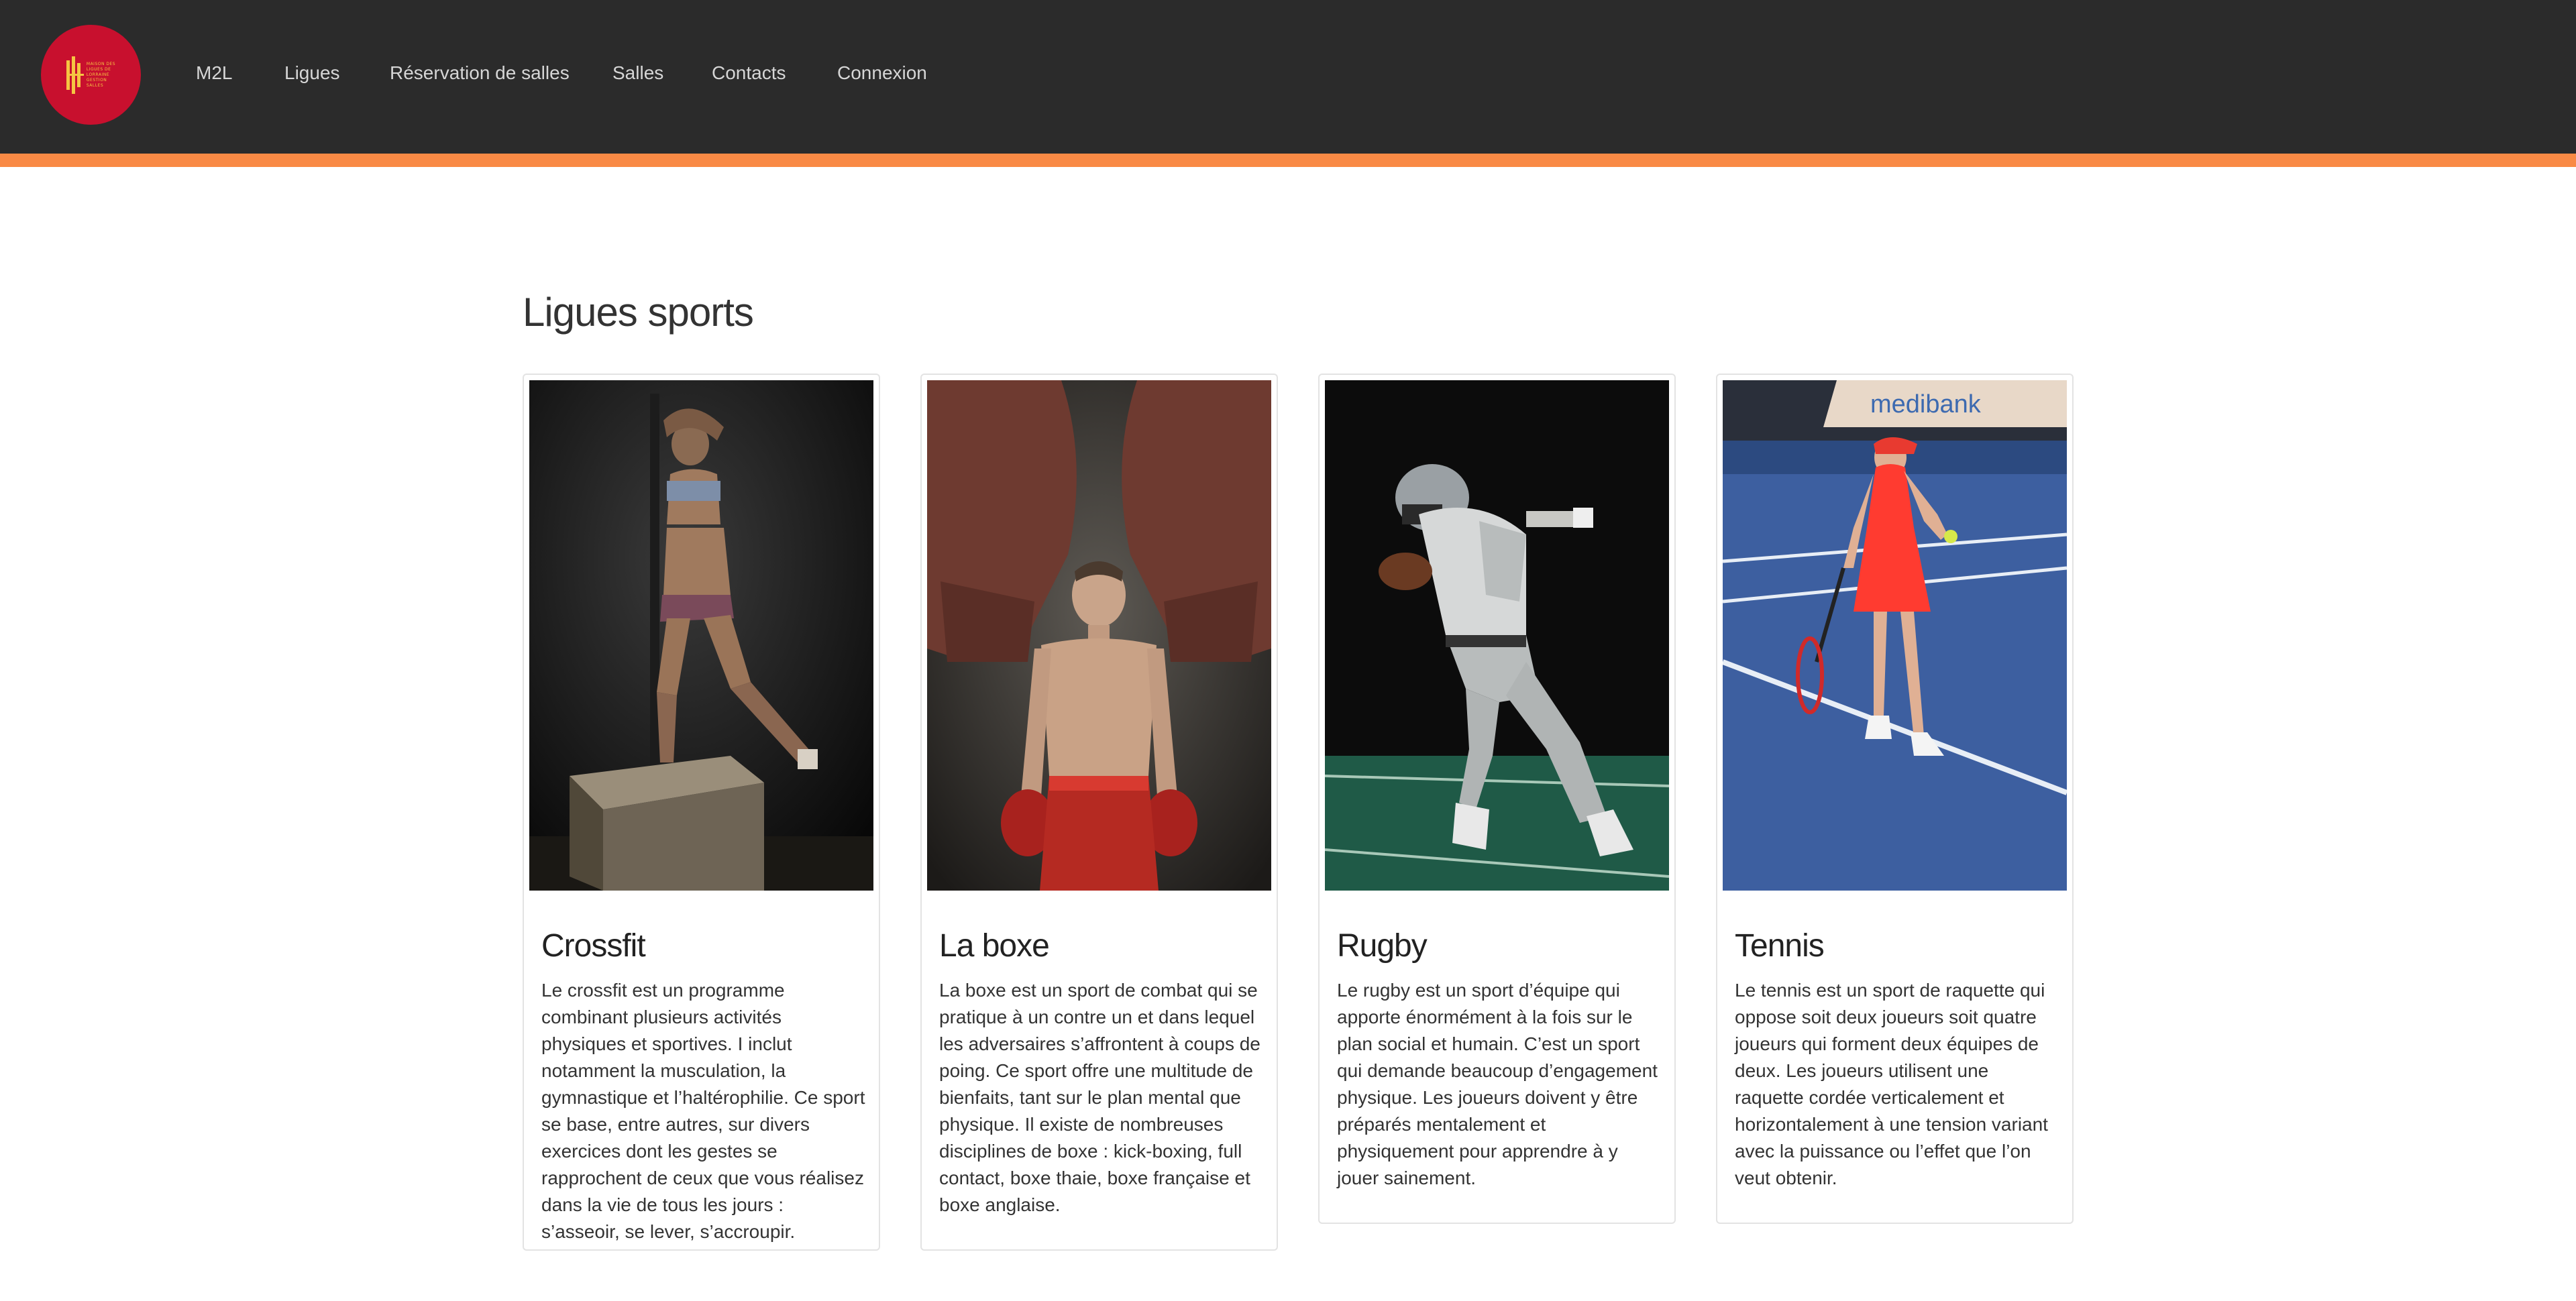 The height and width of the screenshot is (1301, 2576). What do you see at coordinates (638, 312) in the screenshot?
I see `page-title: Ligues sports` at bounding box center [638, 312].